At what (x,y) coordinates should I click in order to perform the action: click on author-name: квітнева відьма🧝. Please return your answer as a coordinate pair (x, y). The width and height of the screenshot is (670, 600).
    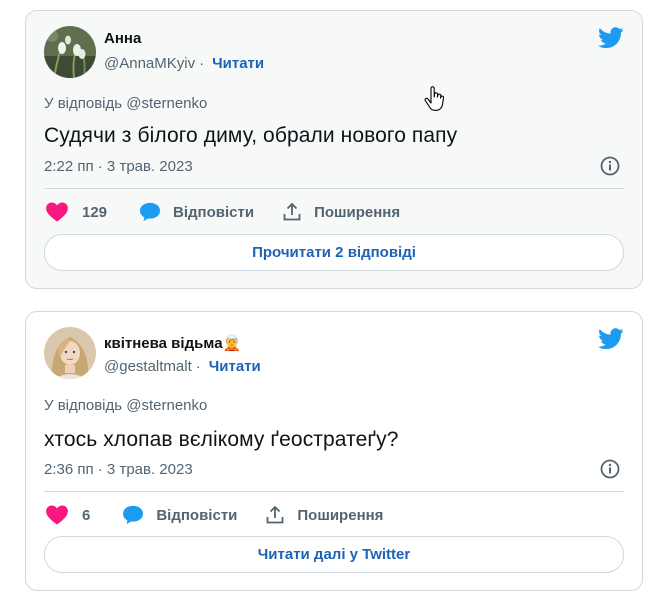
    Looking at the image, I should click on (172, 343).